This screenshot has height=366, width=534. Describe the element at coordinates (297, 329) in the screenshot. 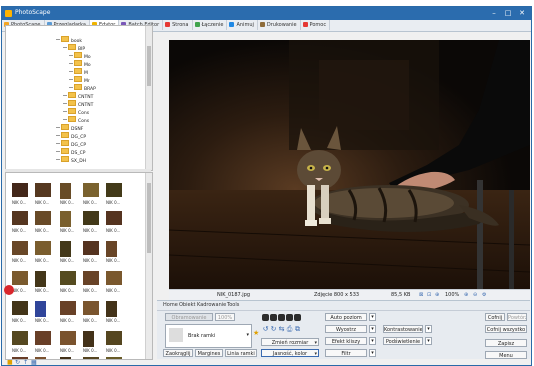

I see `copy-icon: ⧉` at that location.